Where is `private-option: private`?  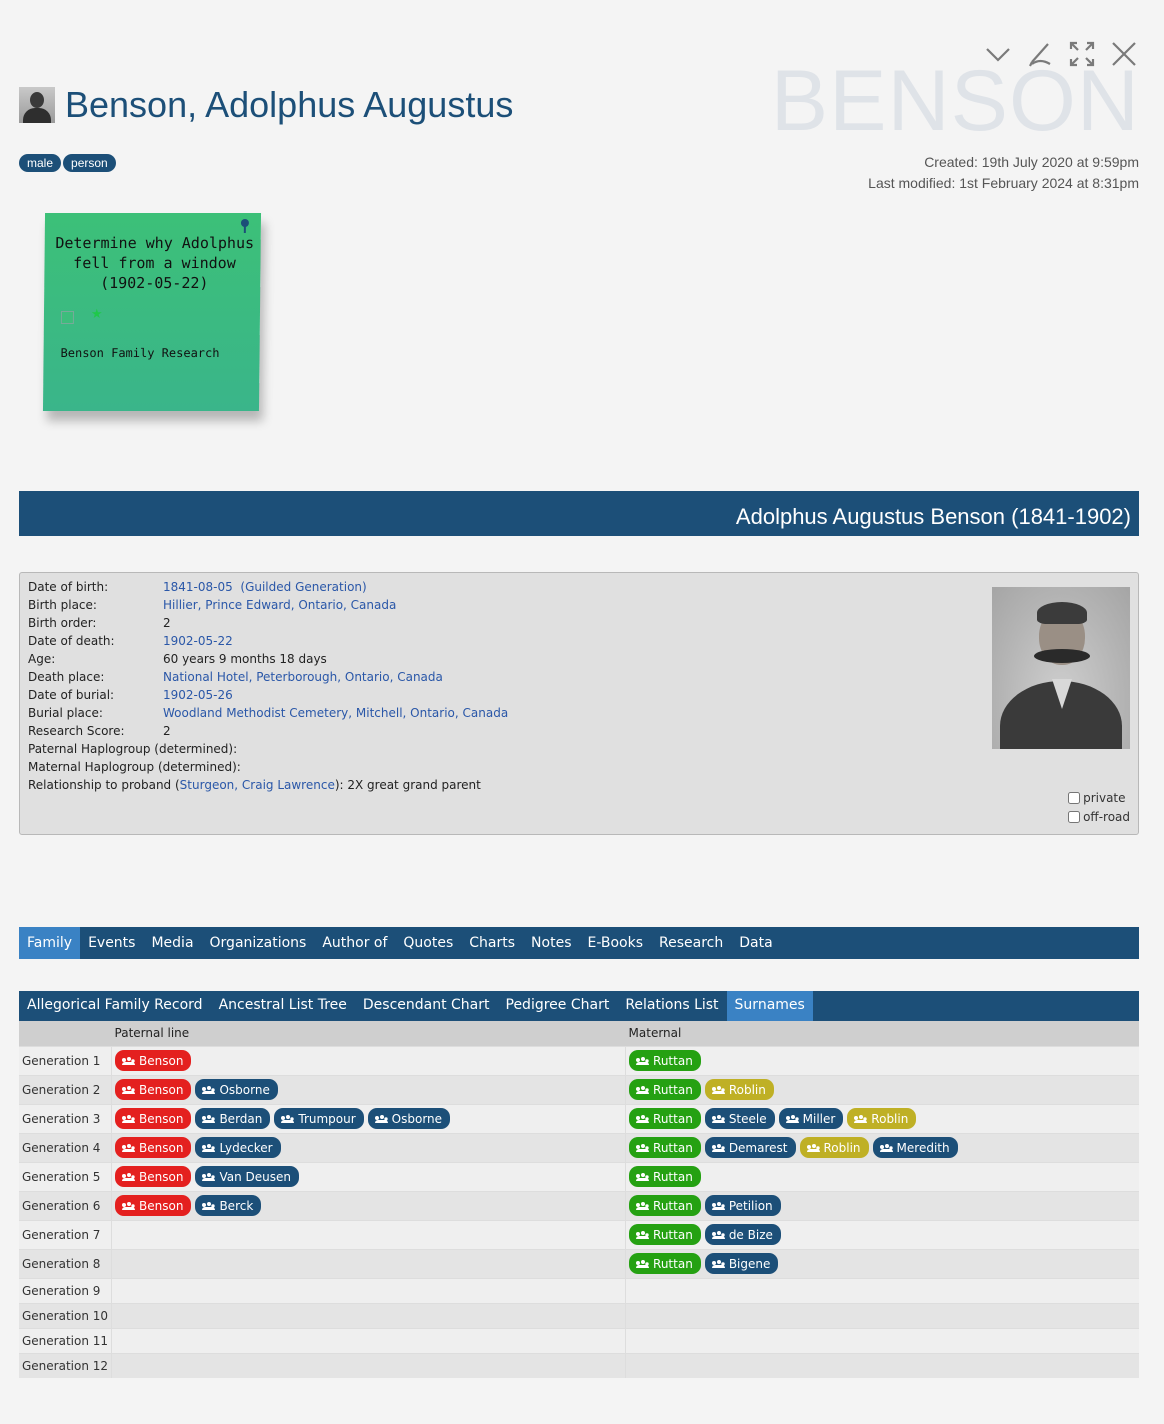
private-option: private is located at coordinates (1099, 797).